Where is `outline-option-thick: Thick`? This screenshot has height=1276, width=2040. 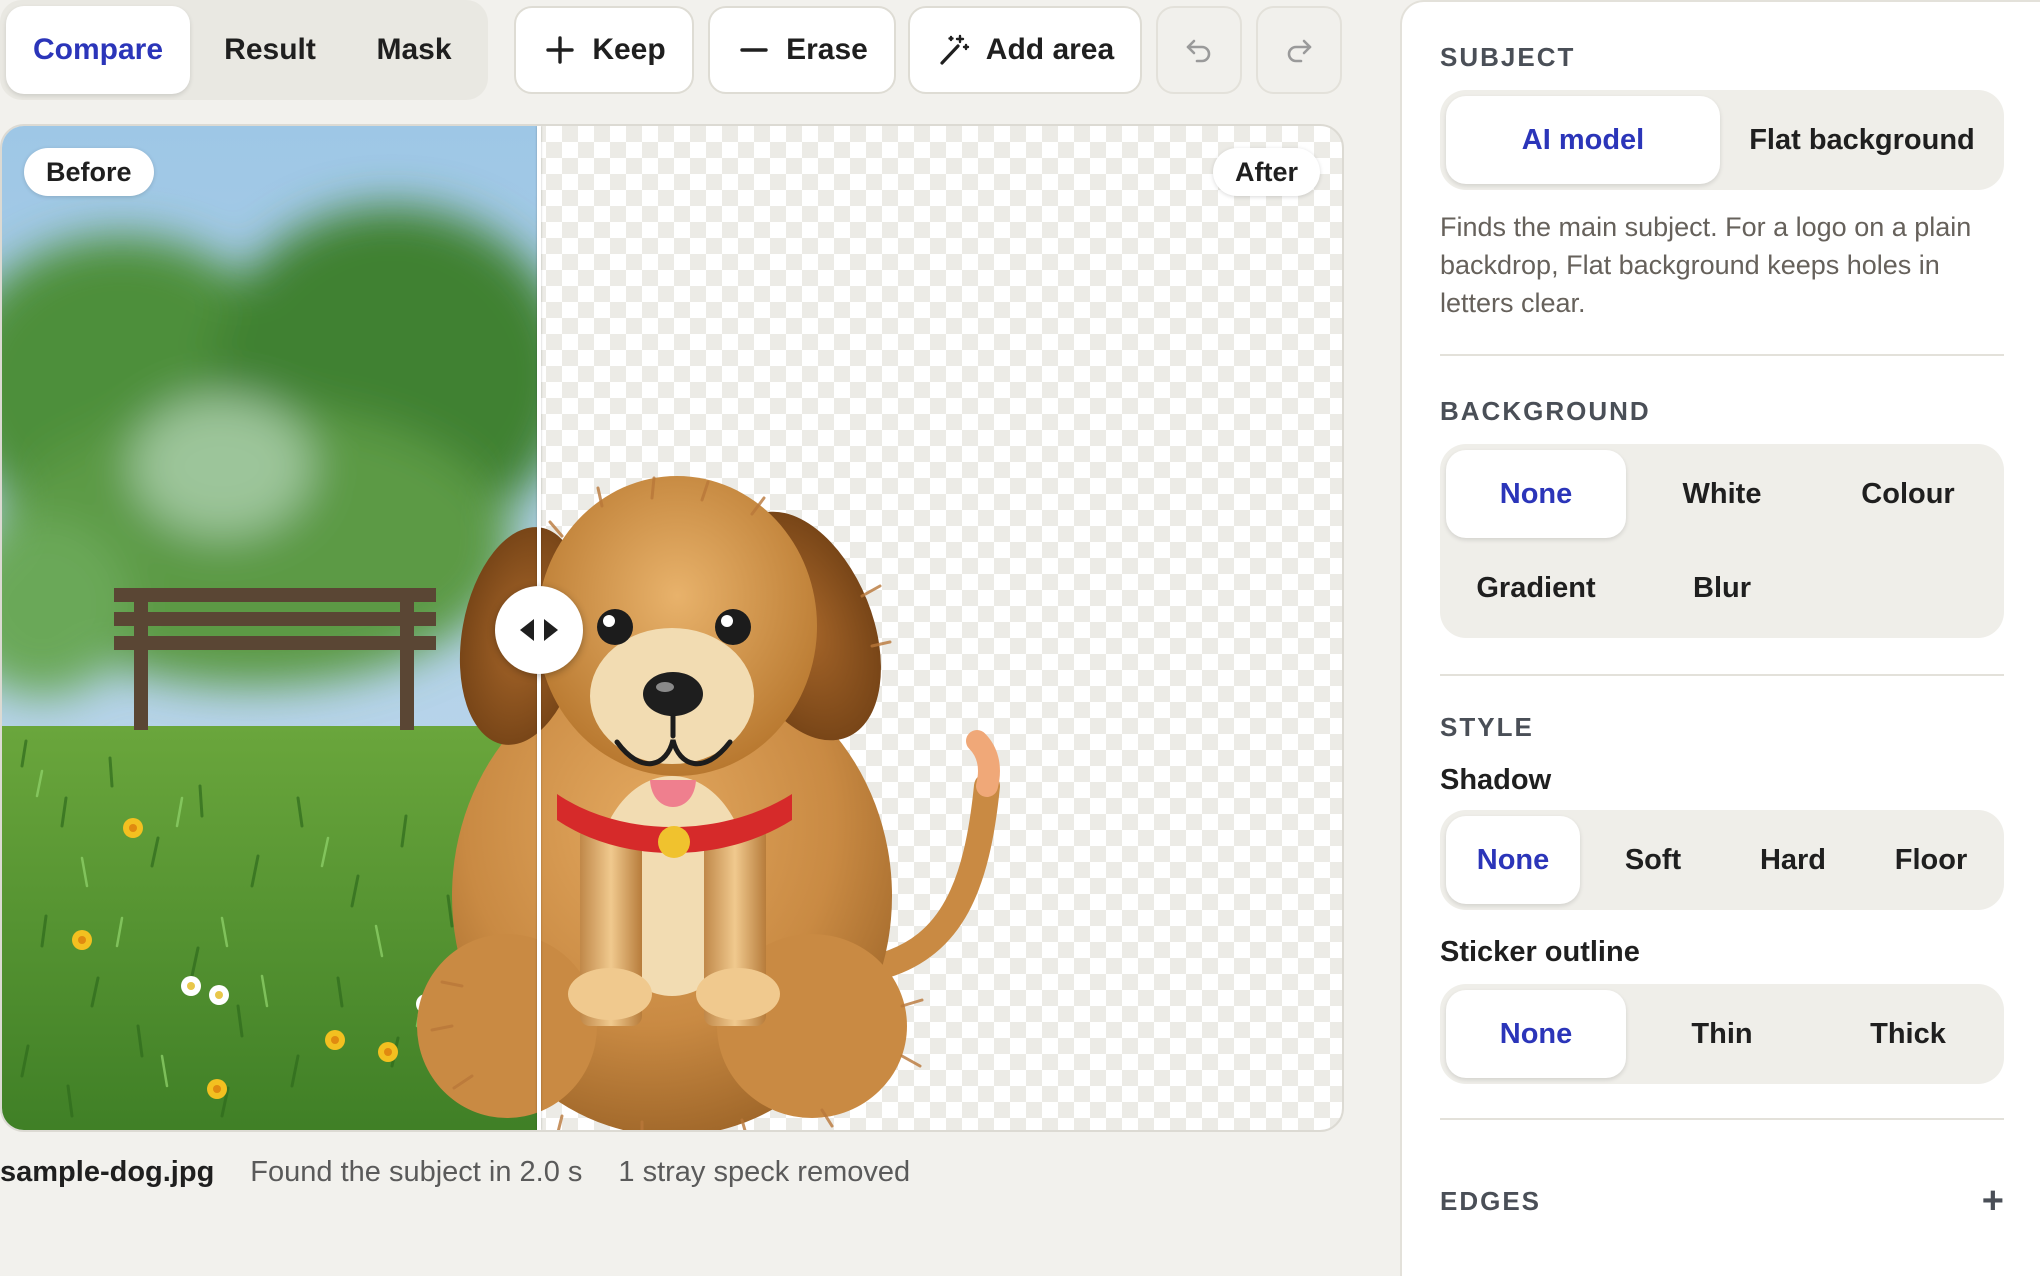 outline-option-thick: Thick is located at coordinates (1908, 1034).